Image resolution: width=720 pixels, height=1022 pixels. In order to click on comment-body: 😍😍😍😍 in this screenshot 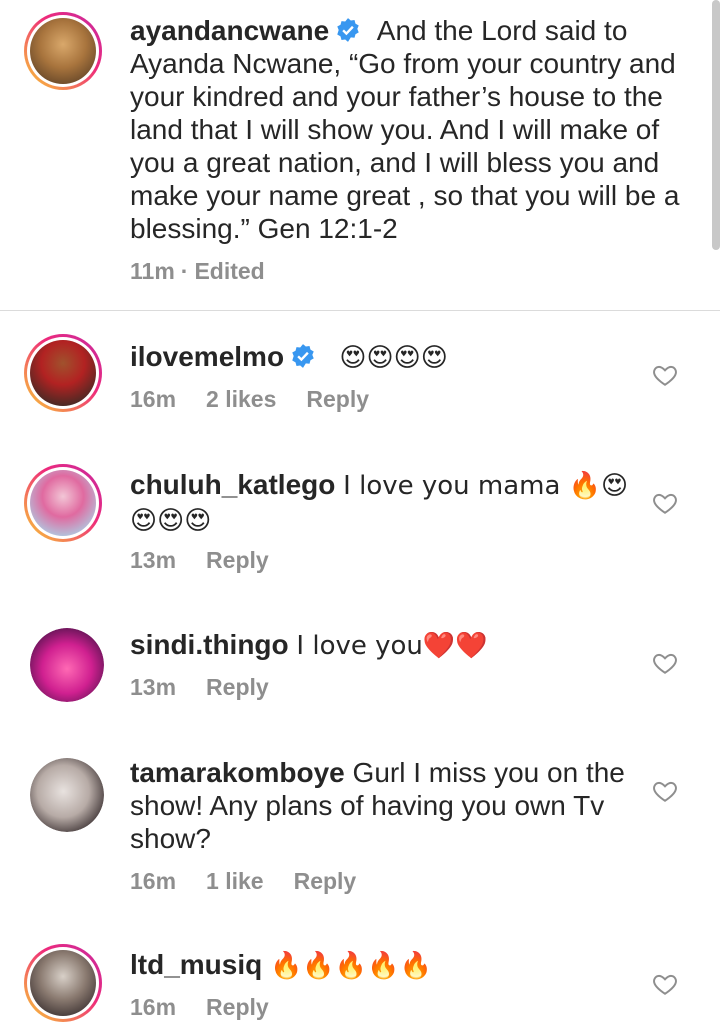, I will do `click(393, 358)`.